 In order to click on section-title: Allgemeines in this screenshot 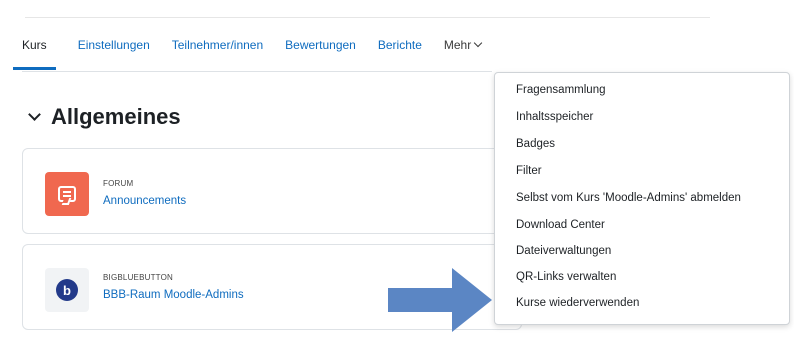, I will do `click(116, 116)`.